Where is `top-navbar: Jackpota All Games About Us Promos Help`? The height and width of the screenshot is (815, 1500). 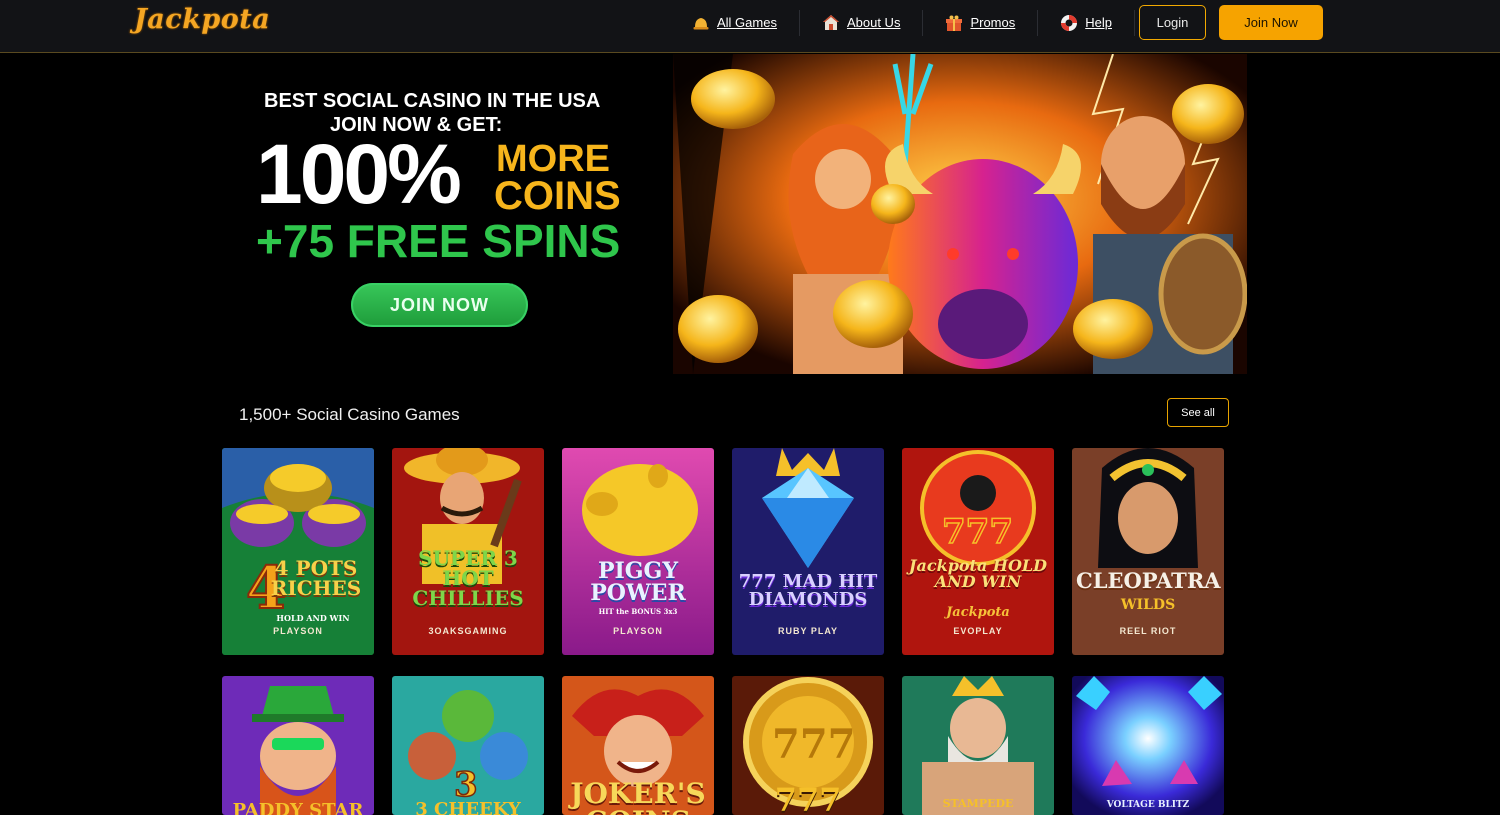 top-navbar: Jackpota All Games About Us Promos Help is located at coordinates (750, 26).